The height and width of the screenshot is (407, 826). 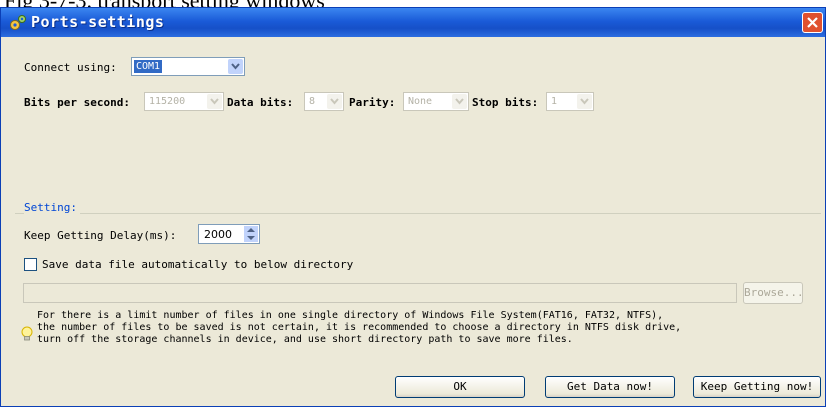 What do you see at coordinates (251, 234) in the screenshot?
I see `spinner-arrows-icon` at bounding box center [251, 234].